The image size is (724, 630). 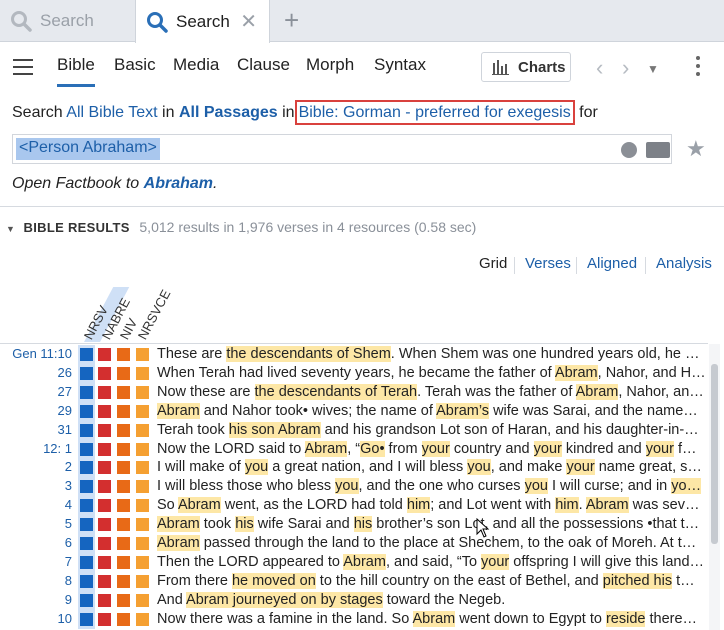 What do you see at coordinates (42, 353) in the screenshot?
I see `verse-reference: Gen 11:10` at bounding box center [42, 353].